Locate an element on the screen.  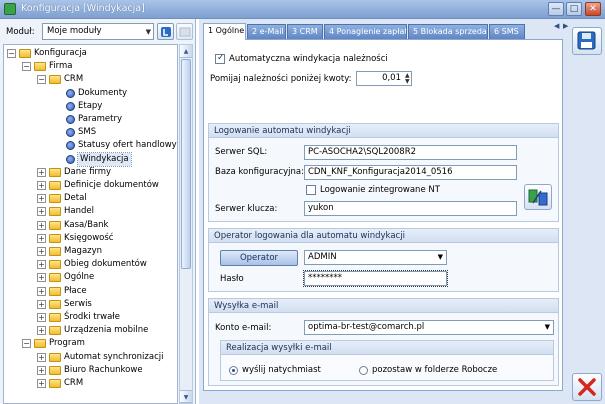
tab-prev-arrow-icon: ◀ is located at coordinates (556, 26).